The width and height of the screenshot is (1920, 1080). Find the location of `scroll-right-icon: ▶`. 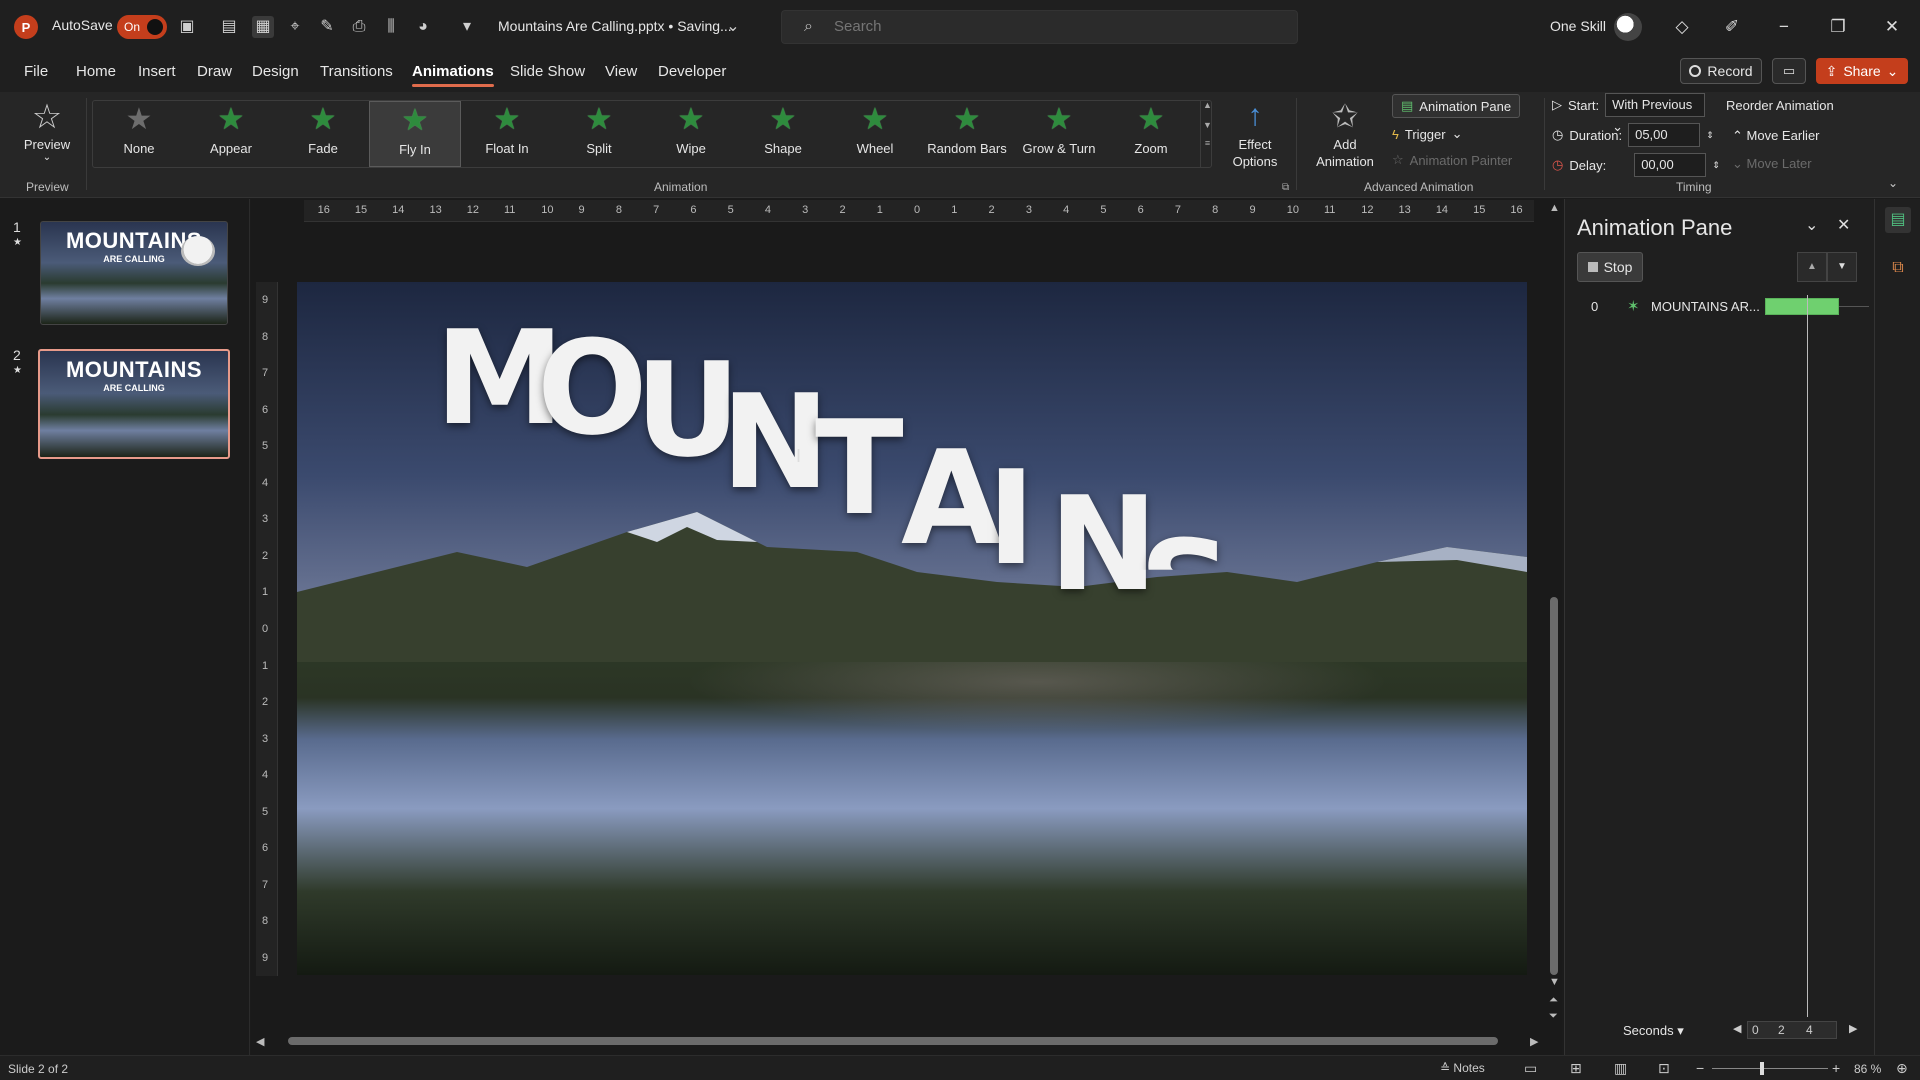

scroll-right-icon: ▶ is located at coordinates (1534, 1041).